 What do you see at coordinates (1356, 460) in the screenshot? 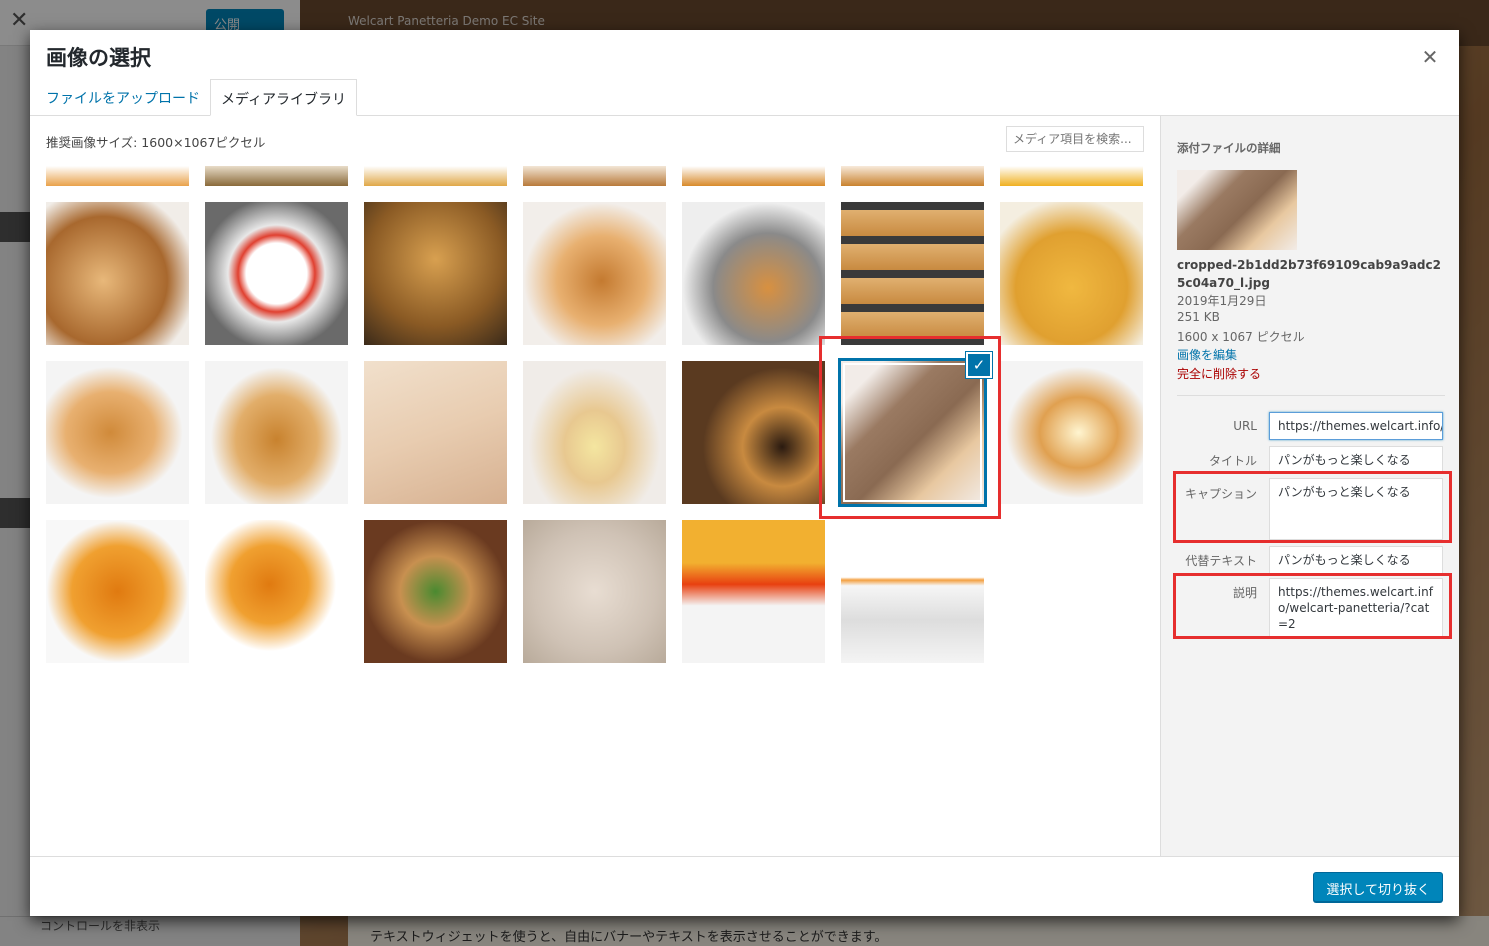
I see `title-field: パンがもっと楽しくなる` at bounding box center [1356, 460].